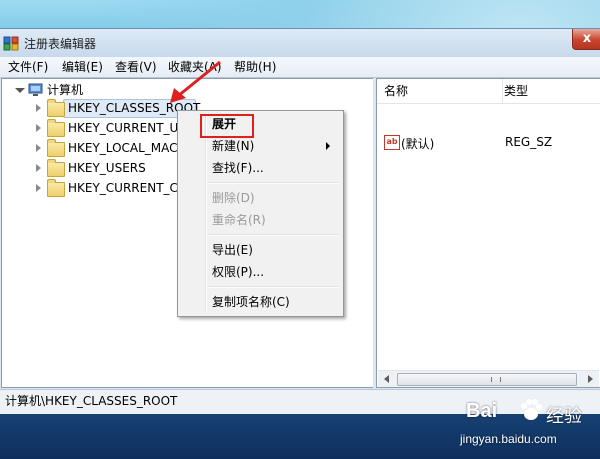 This screenshot has height=459, width=600. What do you see at coordinates (232, 250) in the screenshot?
I see `context-menu-export: 导出(E)` at bounding box center [232, 250].